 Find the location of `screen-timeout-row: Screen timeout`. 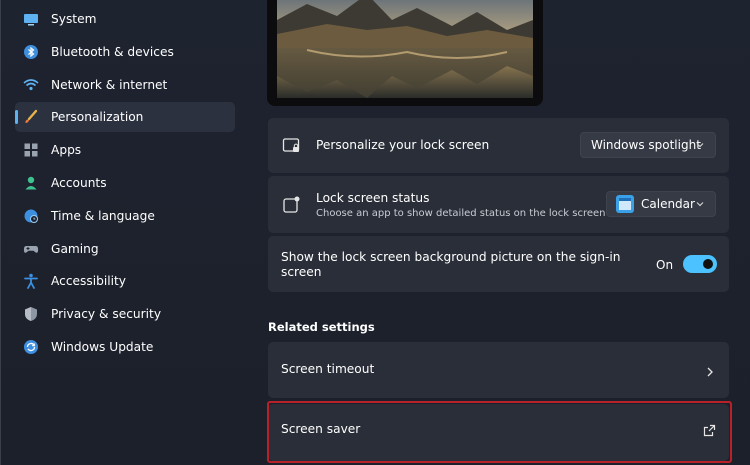

screen-timeout-row: Screen timeout is located at coordinates (498, 370).